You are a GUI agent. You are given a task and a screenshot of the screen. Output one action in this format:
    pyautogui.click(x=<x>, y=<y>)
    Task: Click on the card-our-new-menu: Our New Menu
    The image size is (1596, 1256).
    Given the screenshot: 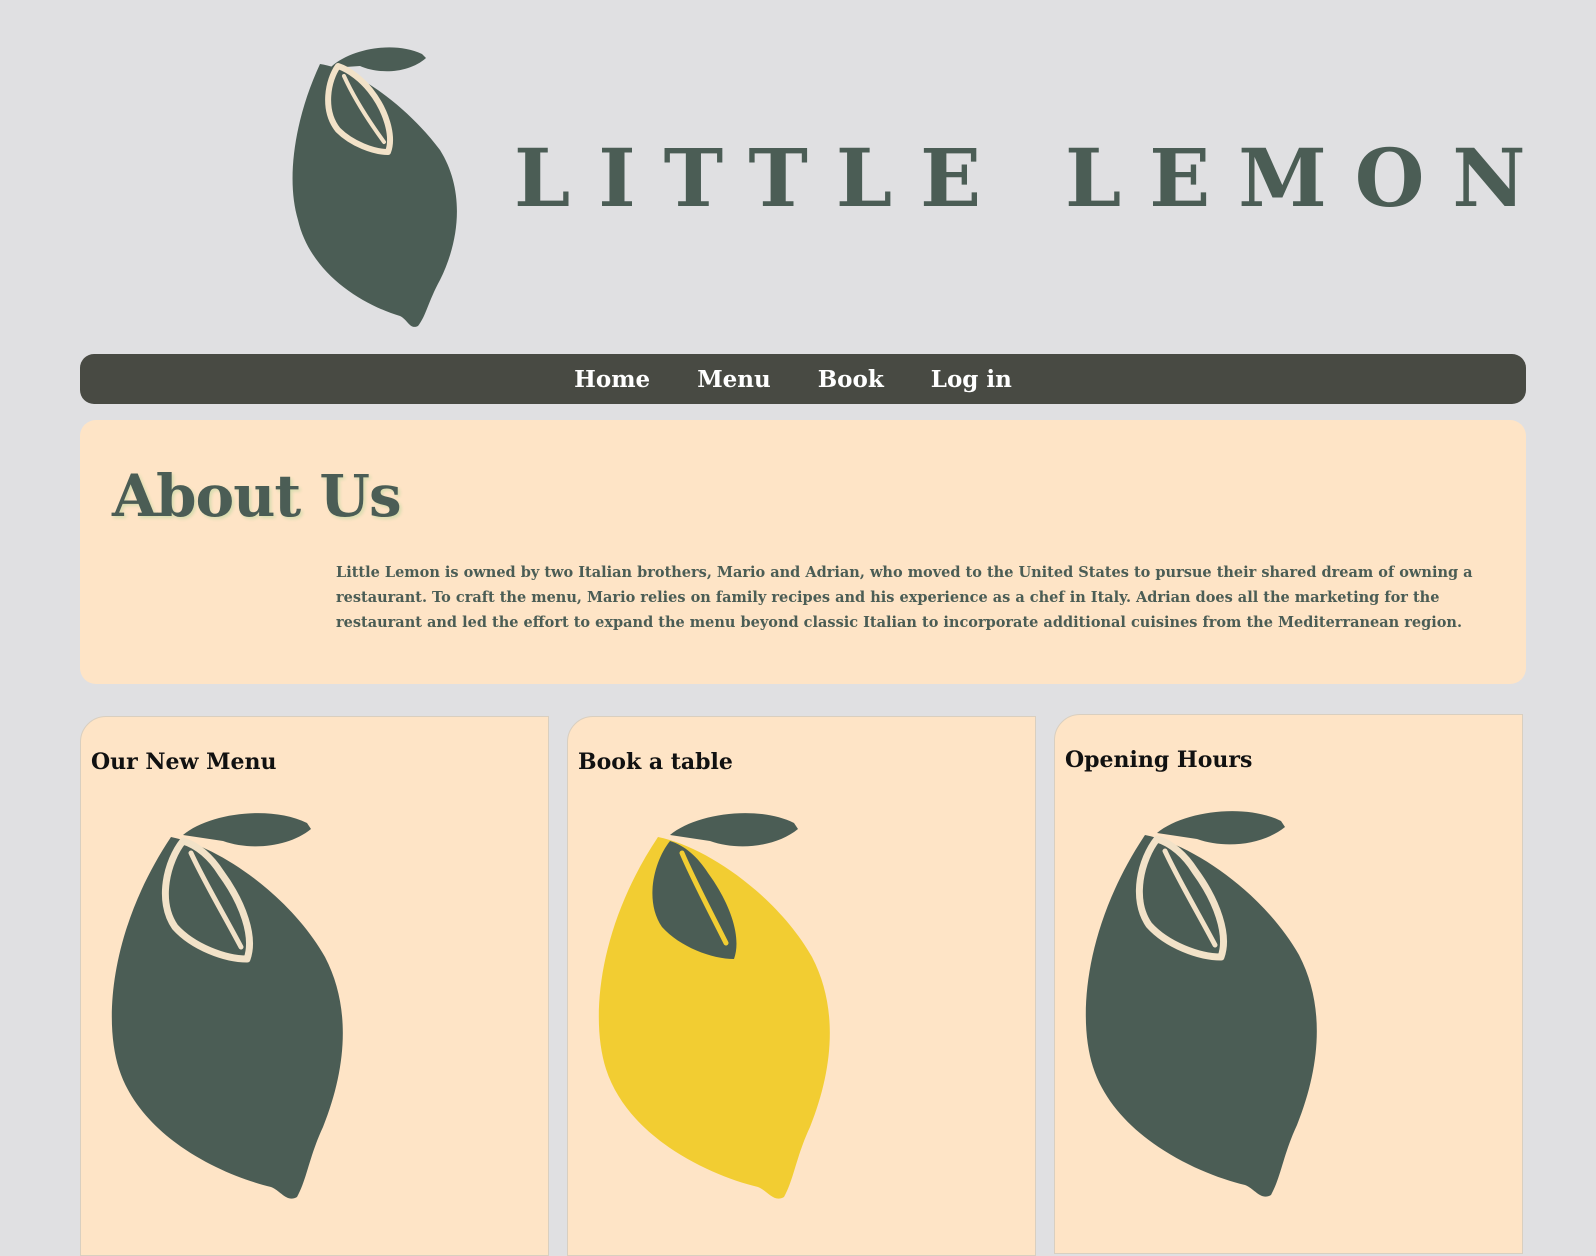 What is the action you would take?
    pyautogui.click(x=314, y=986)
    